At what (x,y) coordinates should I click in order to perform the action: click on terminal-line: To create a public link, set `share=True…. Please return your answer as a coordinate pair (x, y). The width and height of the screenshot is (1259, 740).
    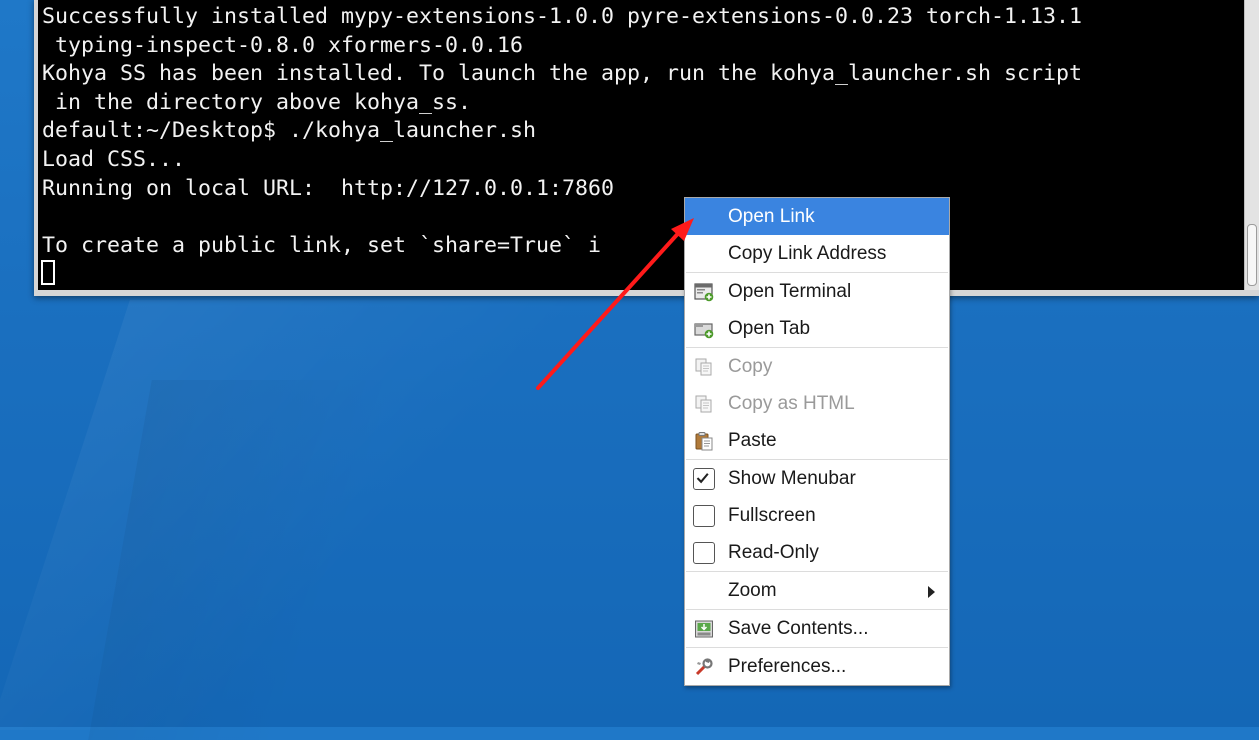
    Looking at the image, I should click on (322, 245).